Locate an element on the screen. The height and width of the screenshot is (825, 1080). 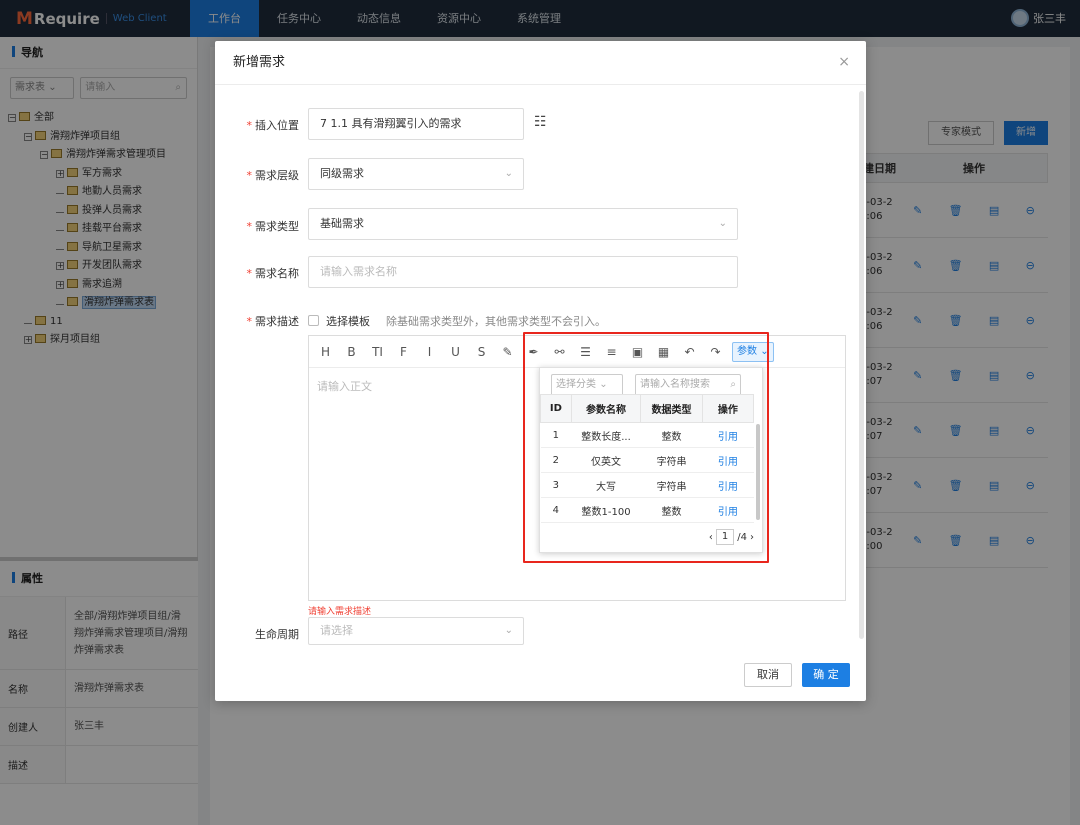
close-icon: × is located at coordinates (844, 62).